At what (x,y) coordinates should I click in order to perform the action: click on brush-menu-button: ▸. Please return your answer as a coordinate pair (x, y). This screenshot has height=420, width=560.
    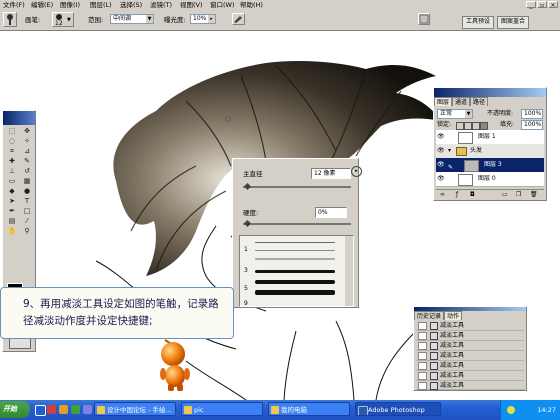
    Looking at the image, I should click on (356, 171).